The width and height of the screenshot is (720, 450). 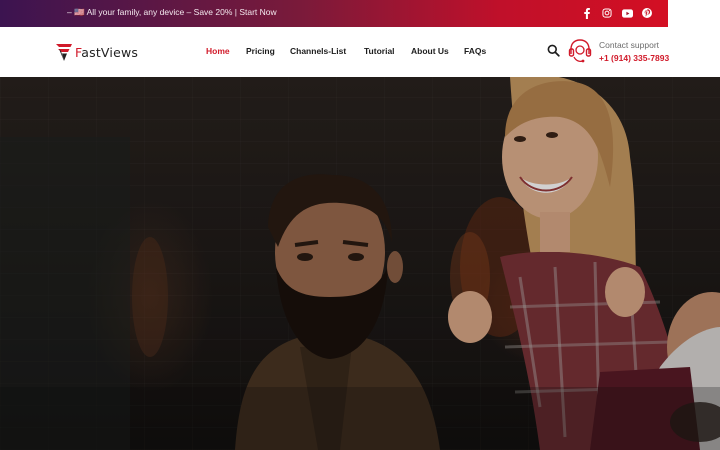 I want to click on nav-item-tutorial: Tutorial, so click(x=379, y=51).